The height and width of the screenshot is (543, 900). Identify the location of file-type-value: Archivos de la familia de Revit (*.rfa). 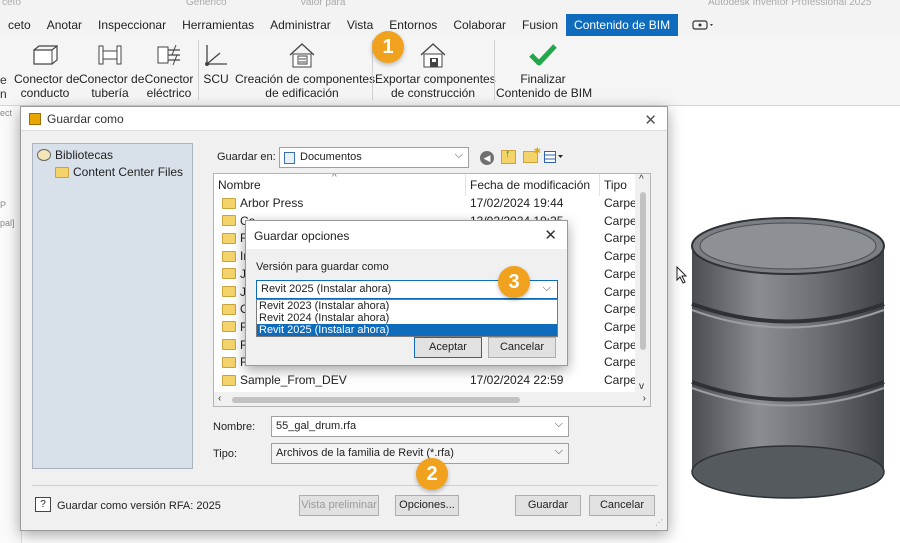
(365, 453).